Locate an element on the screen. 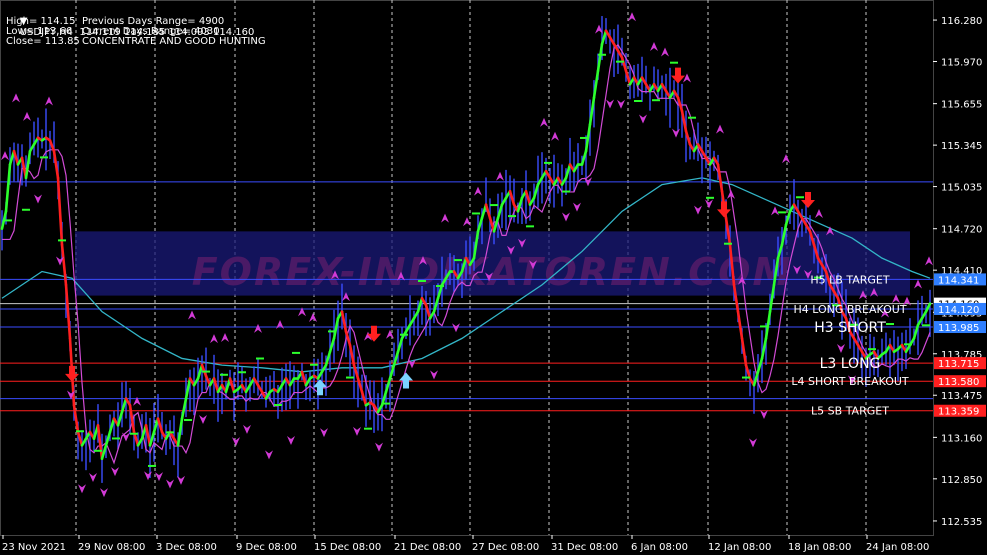 The height and width of the screenshot is (555, 987). x-axis-tick-label: 31 Dec 08:00 is located at coordinates (584, 547).